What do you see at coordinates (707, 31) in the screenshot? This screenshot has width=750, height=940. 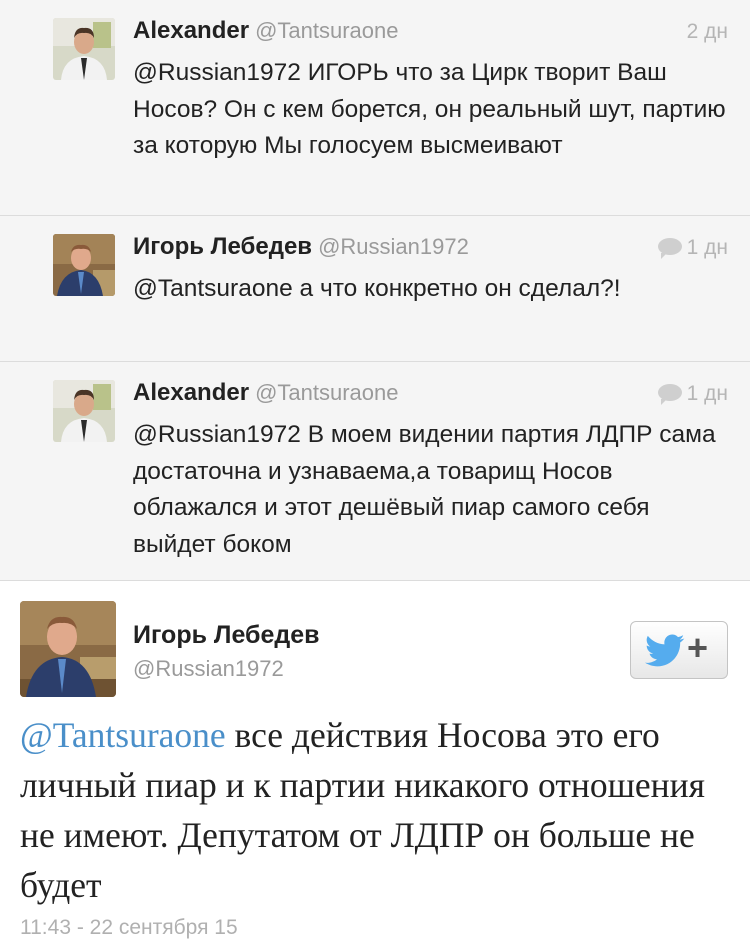 I see `reply-1-time: 2 дн` at bounding box center [707, 31].